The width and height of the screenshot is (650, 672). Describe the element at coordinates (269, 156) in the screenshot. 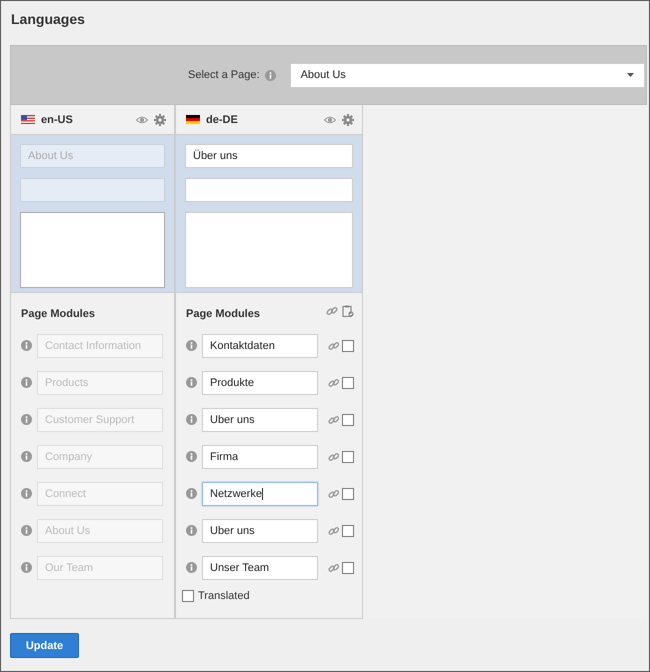

I see `title-field: Über uns` at that location.